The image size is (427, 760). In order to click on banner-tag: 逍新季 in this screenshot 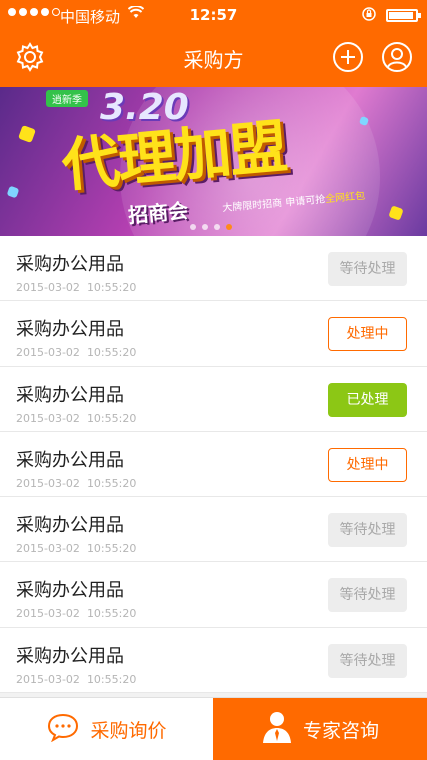, I will do `click(67, 98)`.